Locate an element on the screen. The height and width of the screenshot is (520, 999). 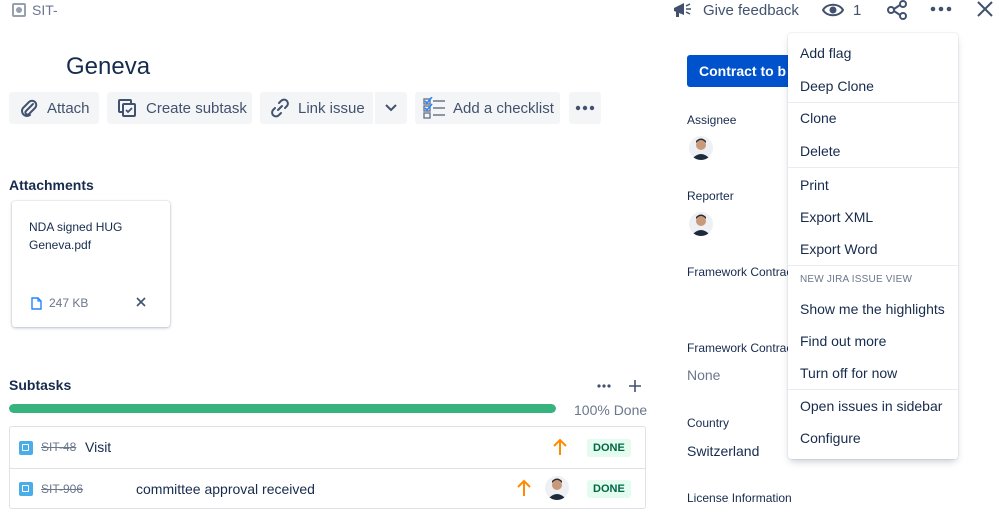
watchers-button: 1 is located at coordinates (841, 10).